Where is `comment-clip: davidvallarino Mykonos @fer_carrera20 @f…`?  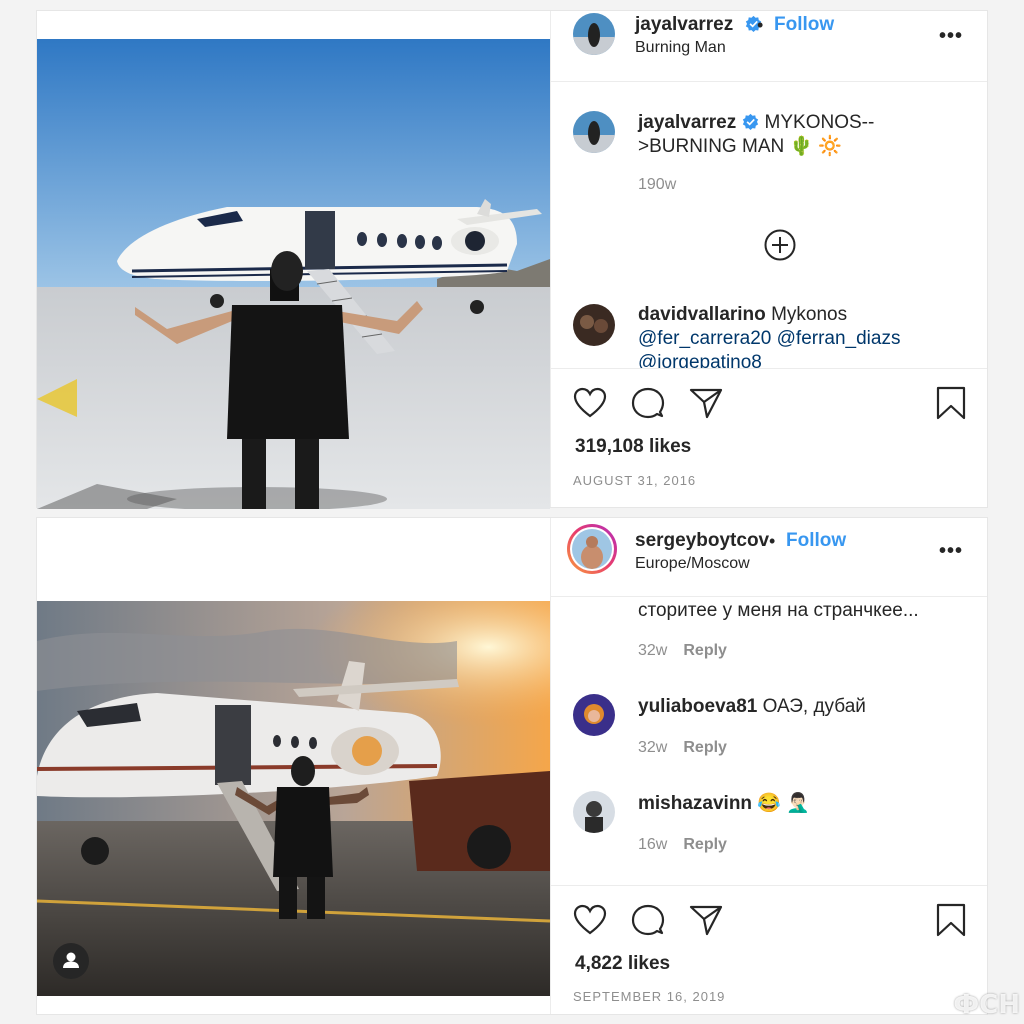 comment-clip: davidvallarino Mykonos @fer_carrera20 @f… is located at coordinates (769, 334).